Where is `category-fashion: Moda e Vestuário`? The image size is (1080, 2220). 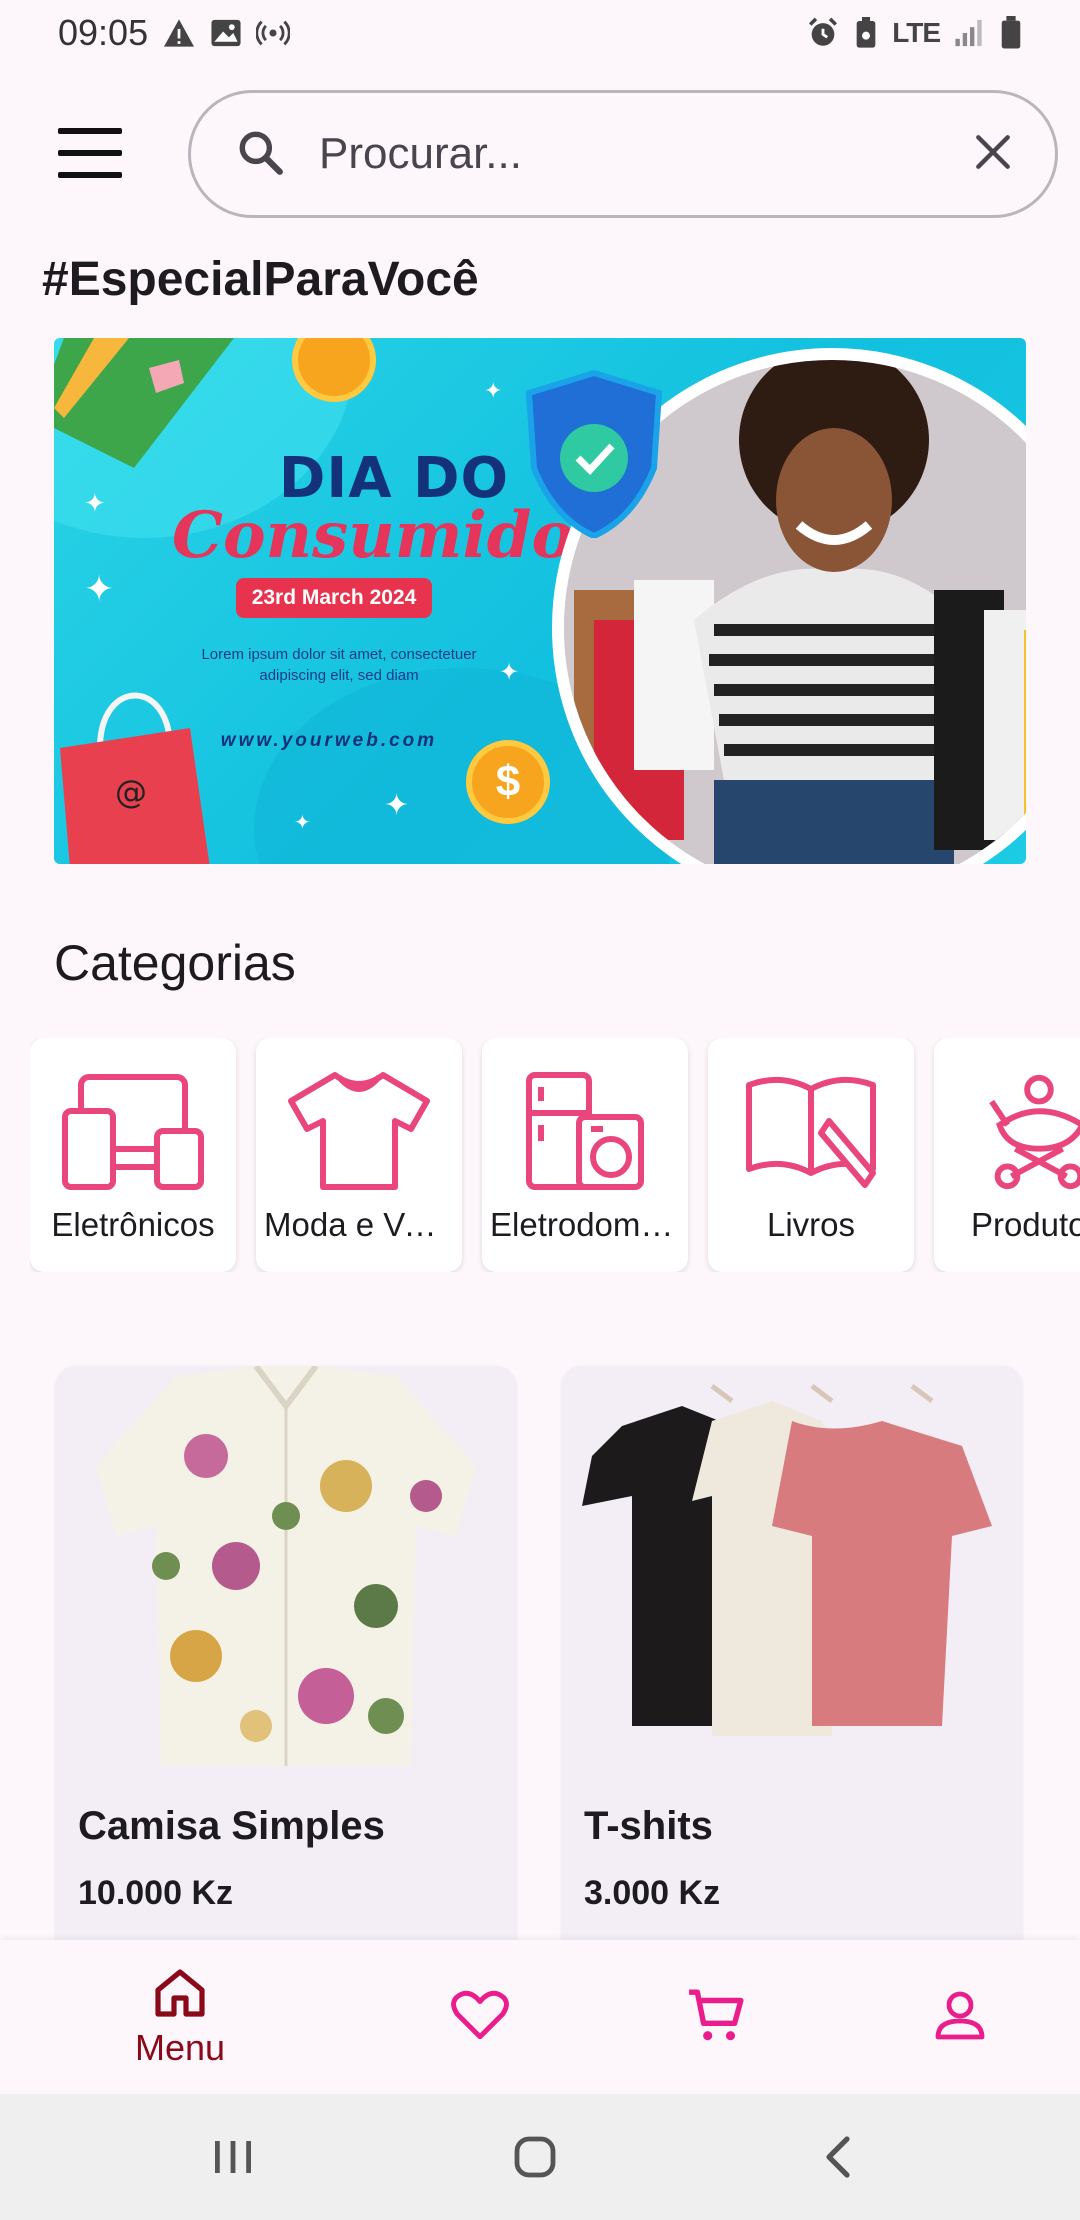
category-fashion: Moda e Vestuário is located at coordinates (359, 1155).